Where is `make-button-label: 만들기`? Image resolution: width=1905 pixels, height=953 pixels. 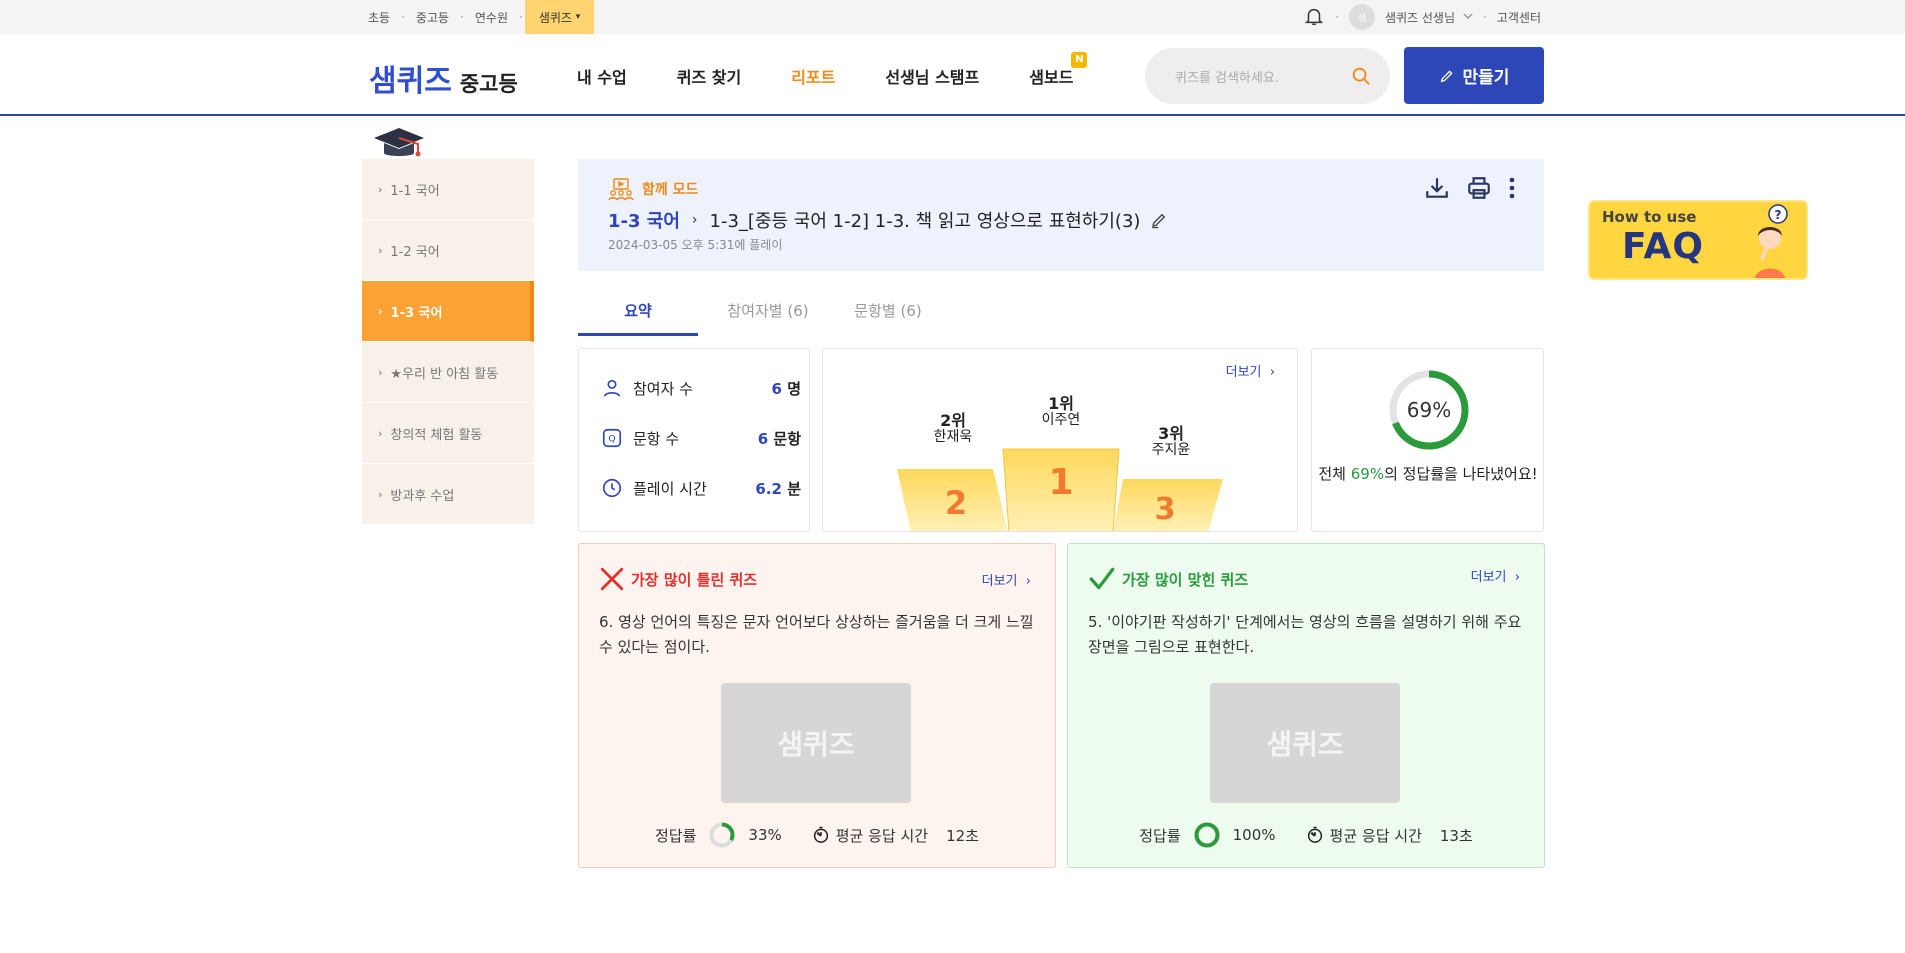 make-button-label: 만들기 is located at coordinates (1486, 78).